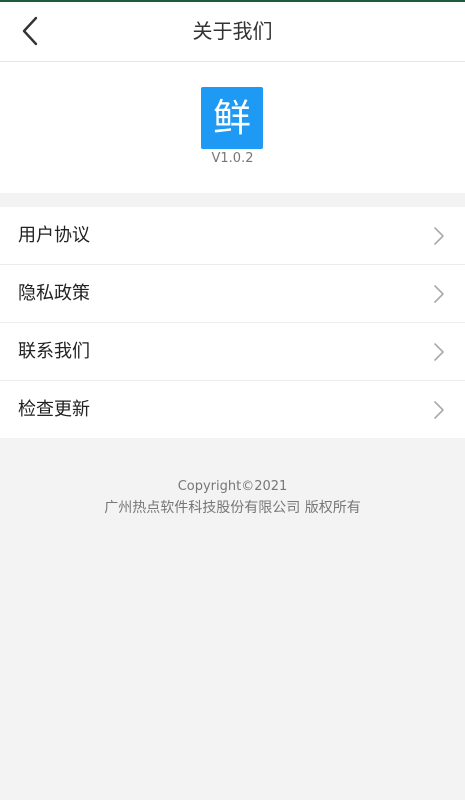  I want to click on page-title: 关于我们, so click(232, 31).